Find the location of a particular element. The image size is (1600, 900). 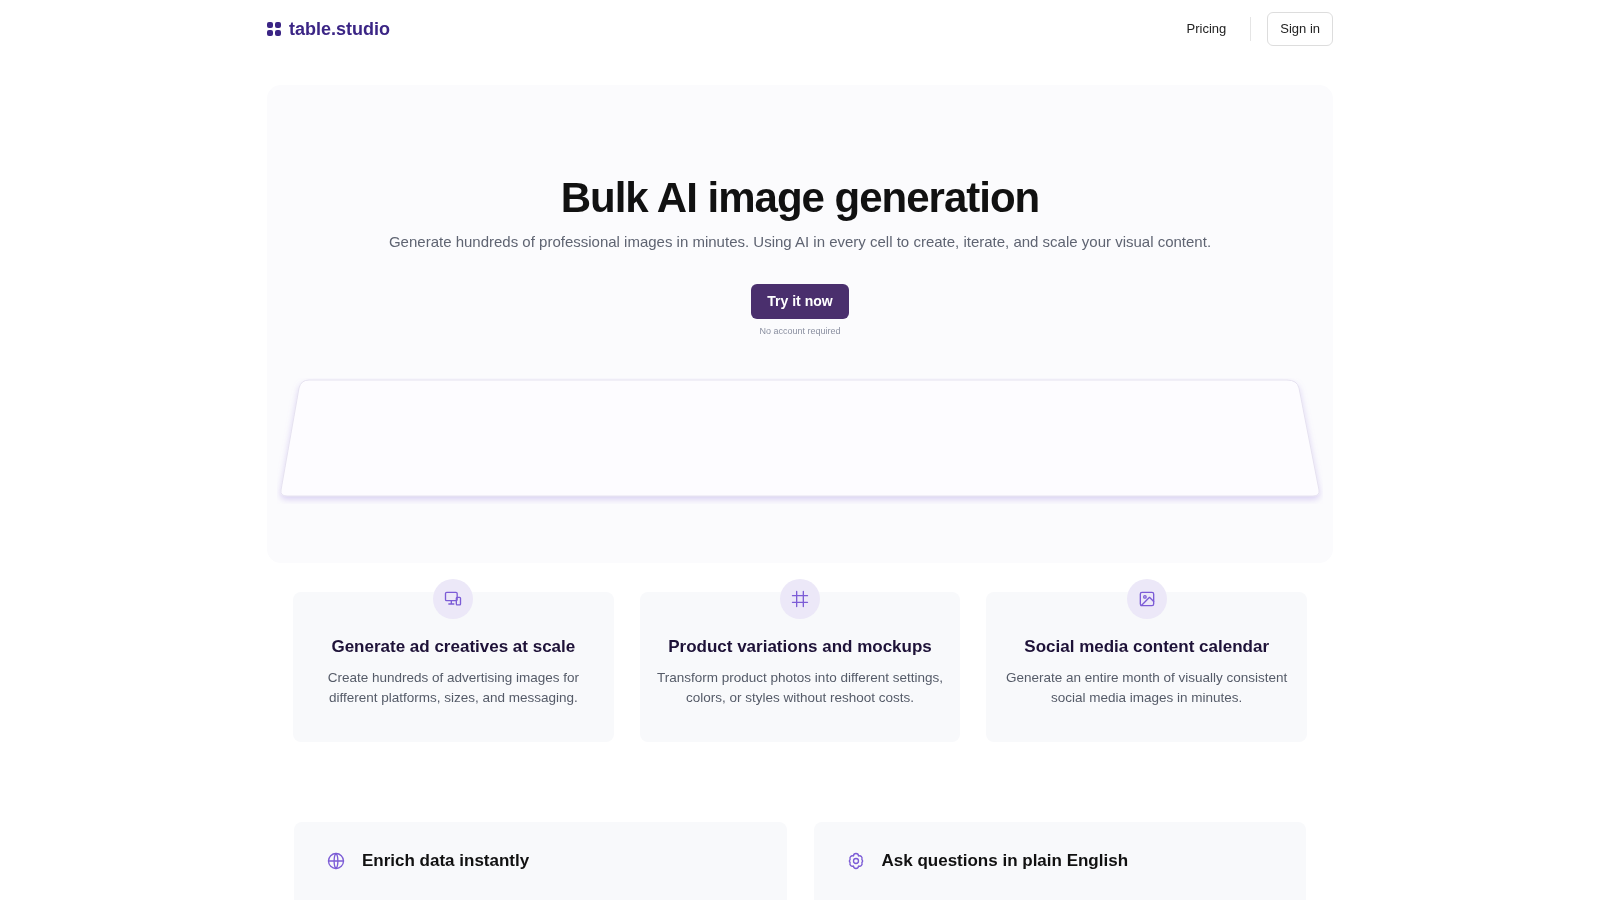

hero-subtitle: Generate hundreds of professional images in minutes. Using AI in every cell to create, iterate, and scale your visual content. is located at coordinates (800, 242).